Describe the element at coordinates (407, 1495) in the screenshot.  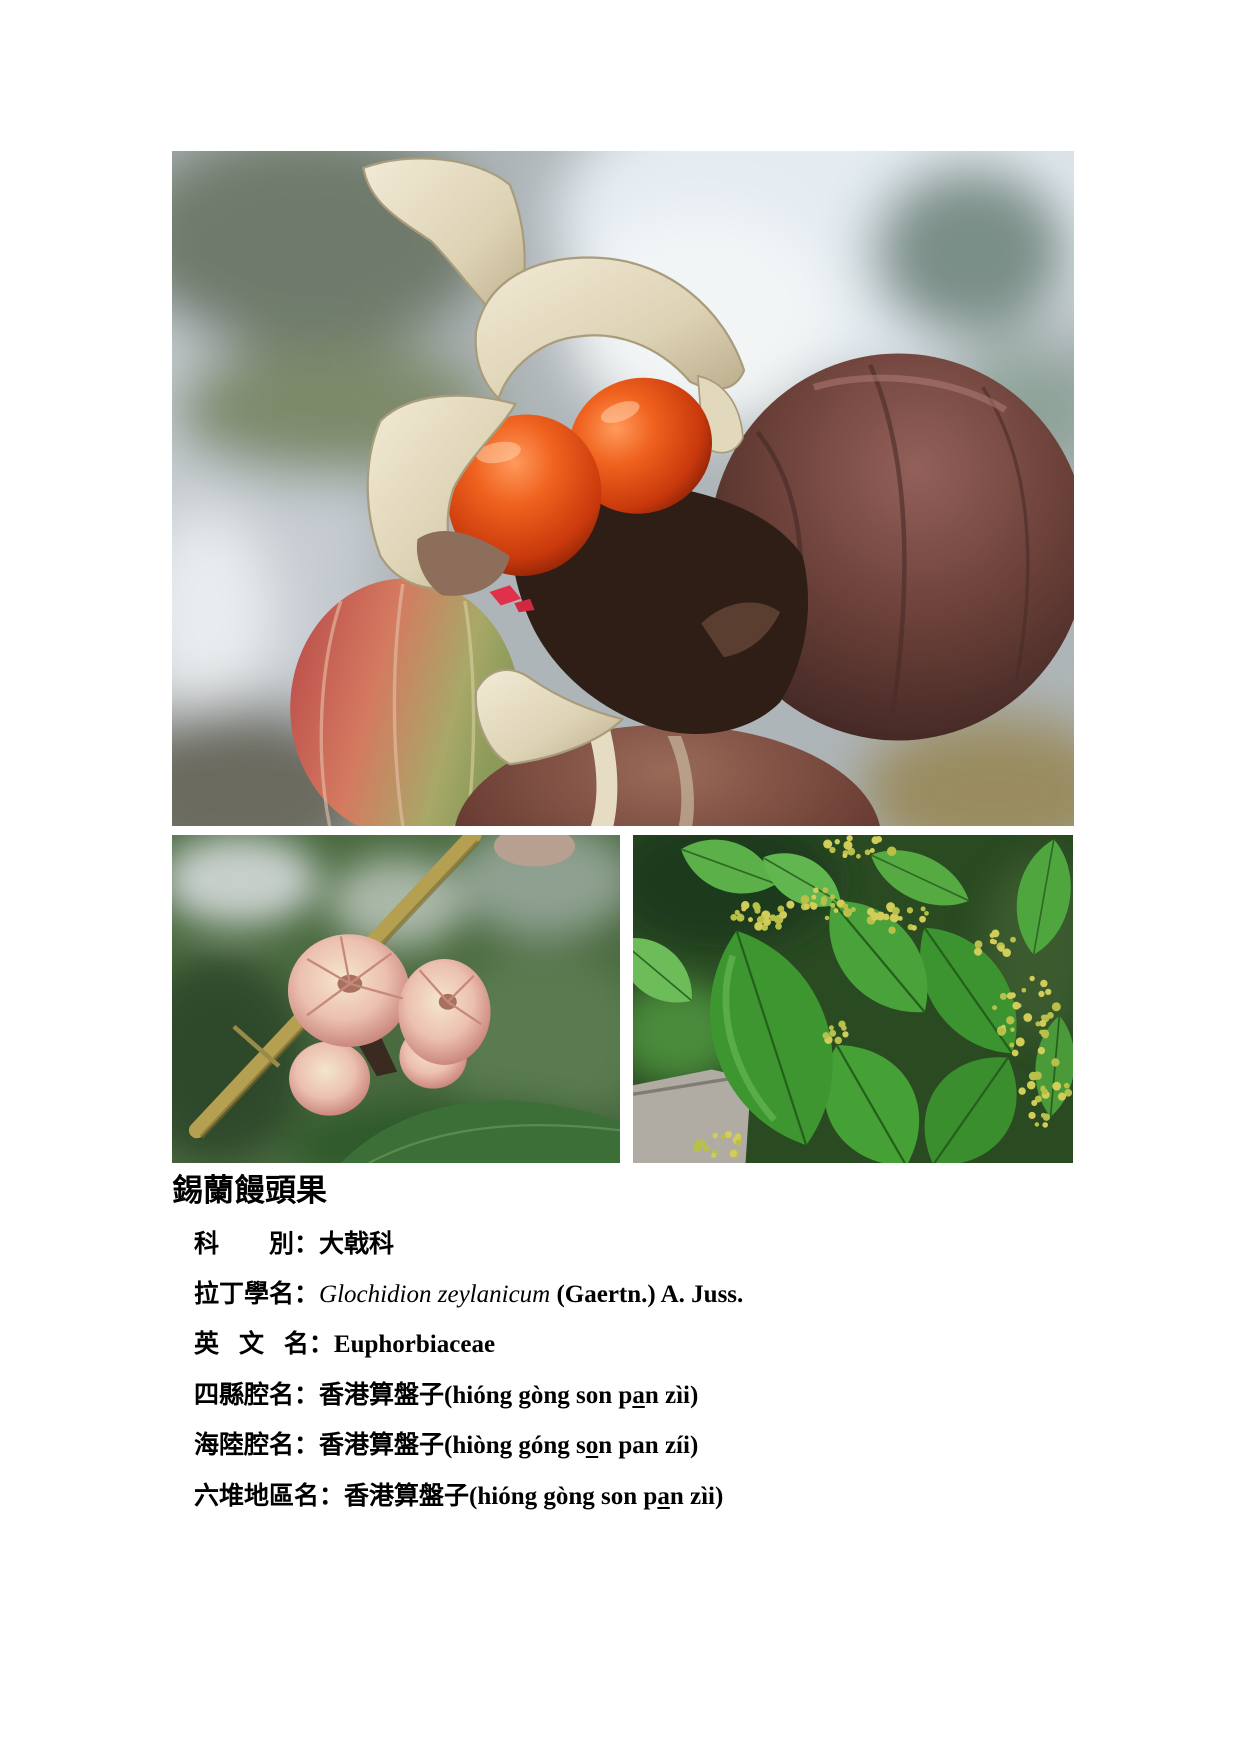
I see `liudui-name: 香港算盤子` at that location.